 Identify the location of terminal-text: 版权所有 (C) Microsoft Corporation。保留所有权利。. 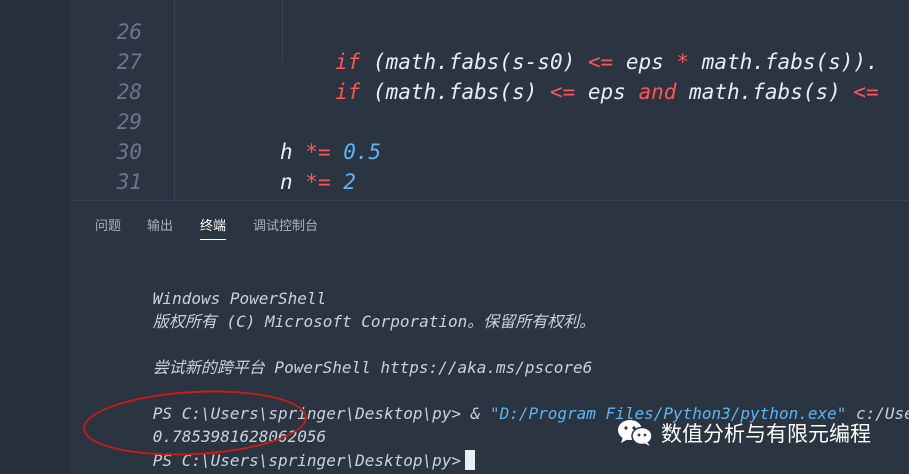
(374, 321).